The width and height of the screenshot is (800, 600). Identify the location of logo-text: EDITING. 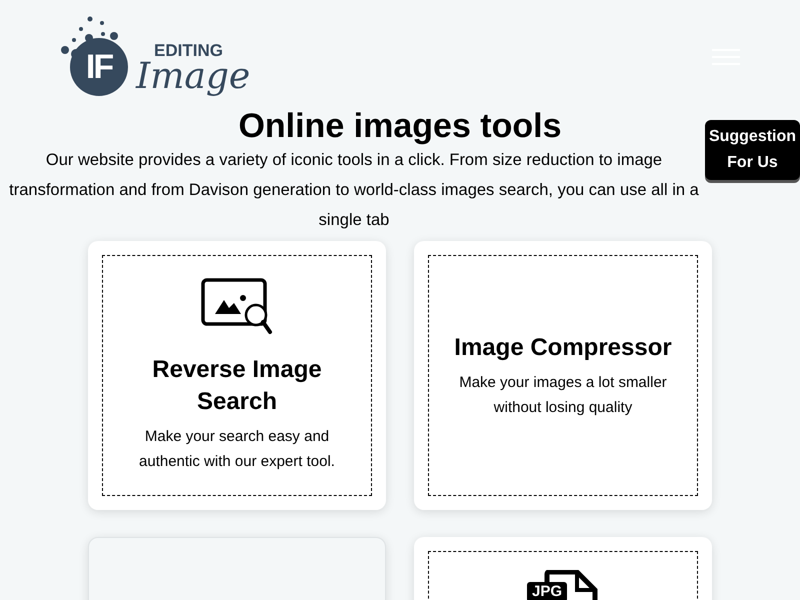
(189, 50).